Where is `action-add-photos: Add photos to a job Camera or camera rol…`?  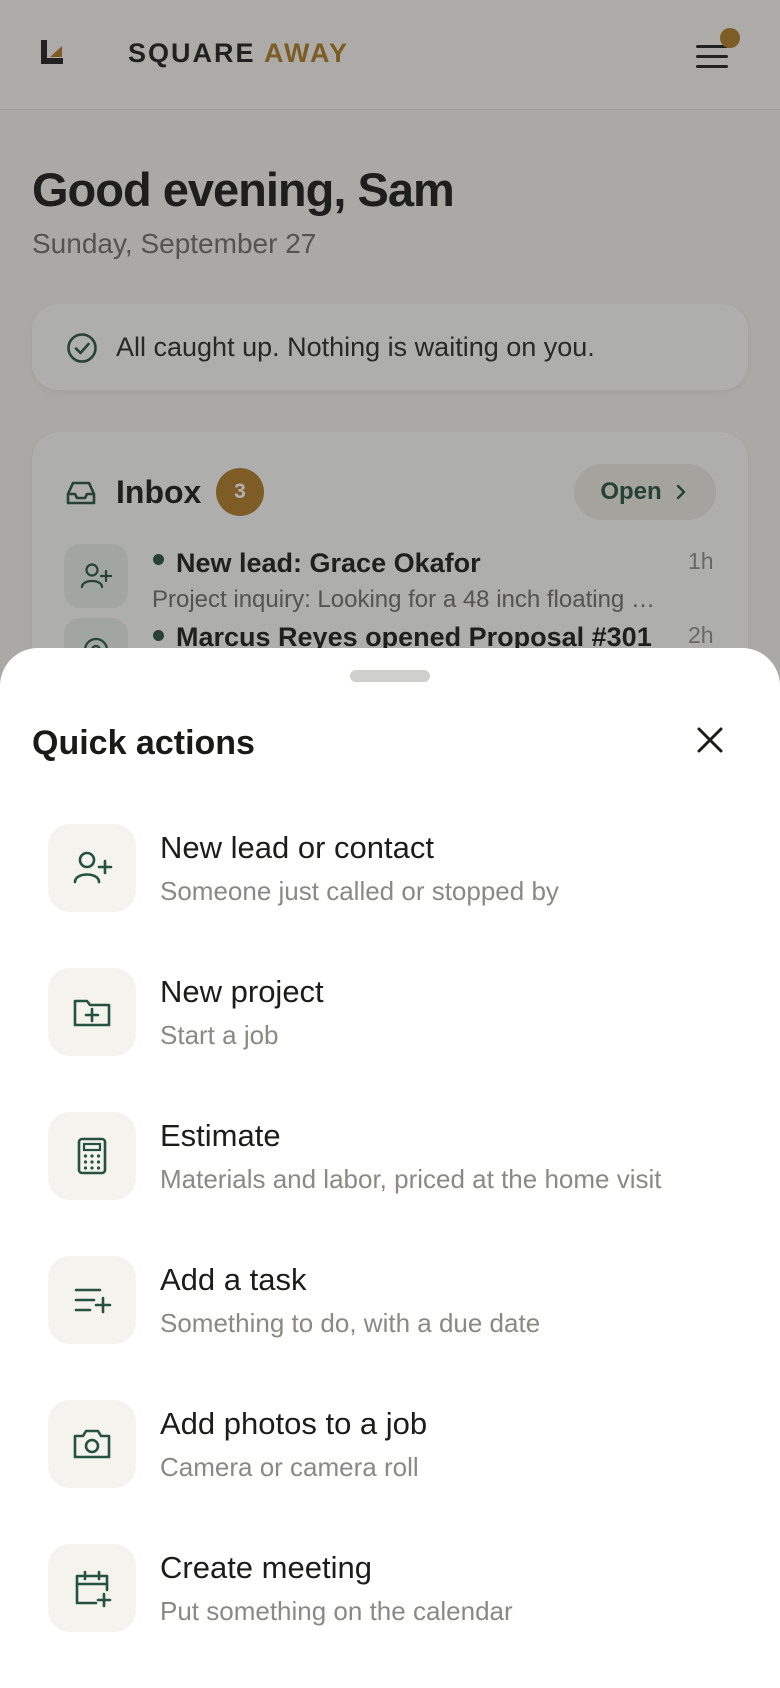
action-add-photos: Add photos to a job Camera or camera rol… is located at coordinates (398, 1445).